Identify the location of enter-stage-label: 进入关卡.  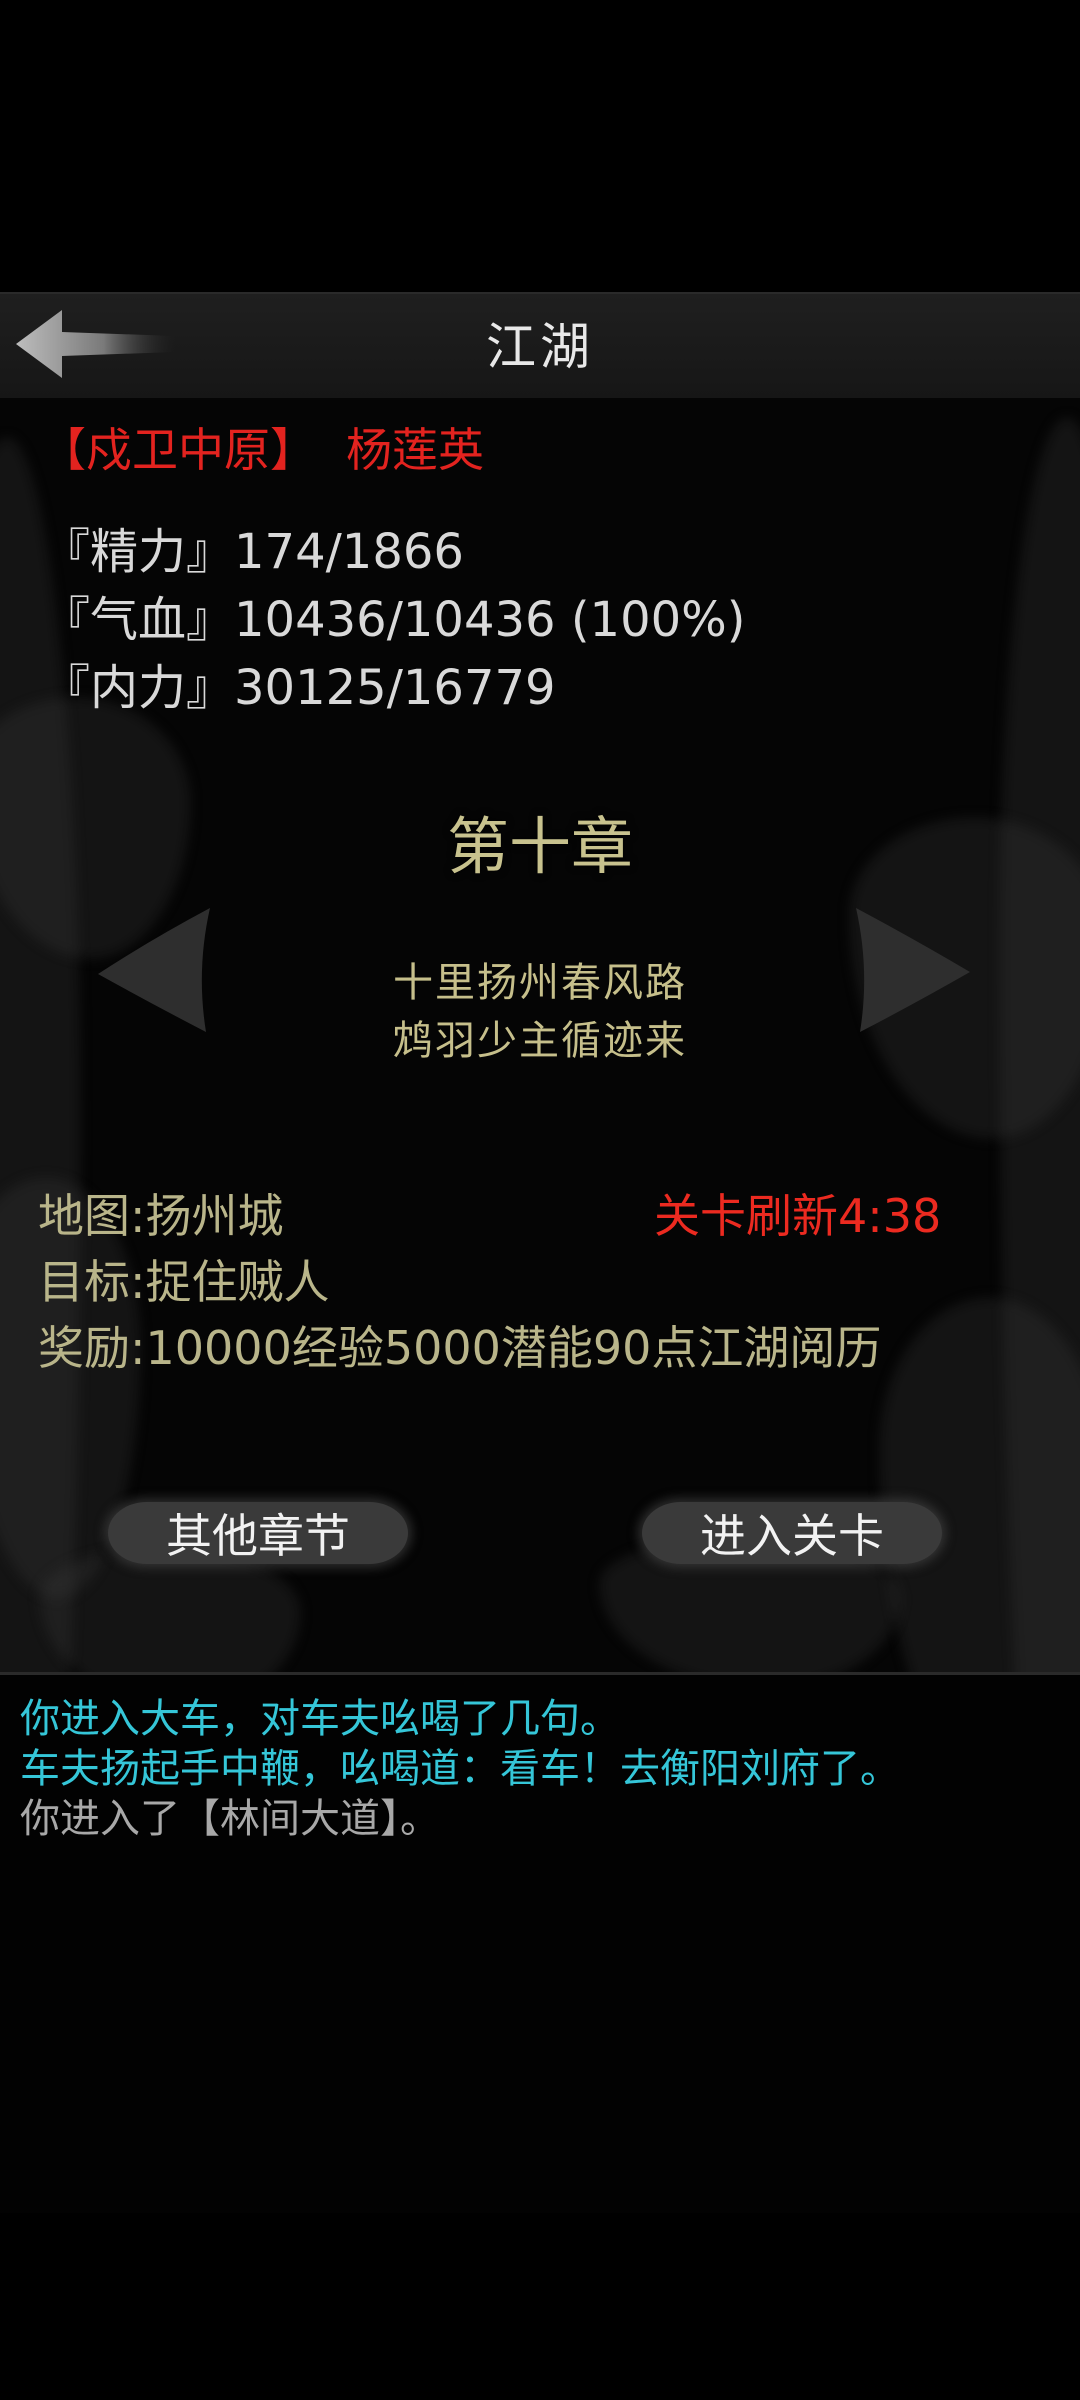
(792, 1536).